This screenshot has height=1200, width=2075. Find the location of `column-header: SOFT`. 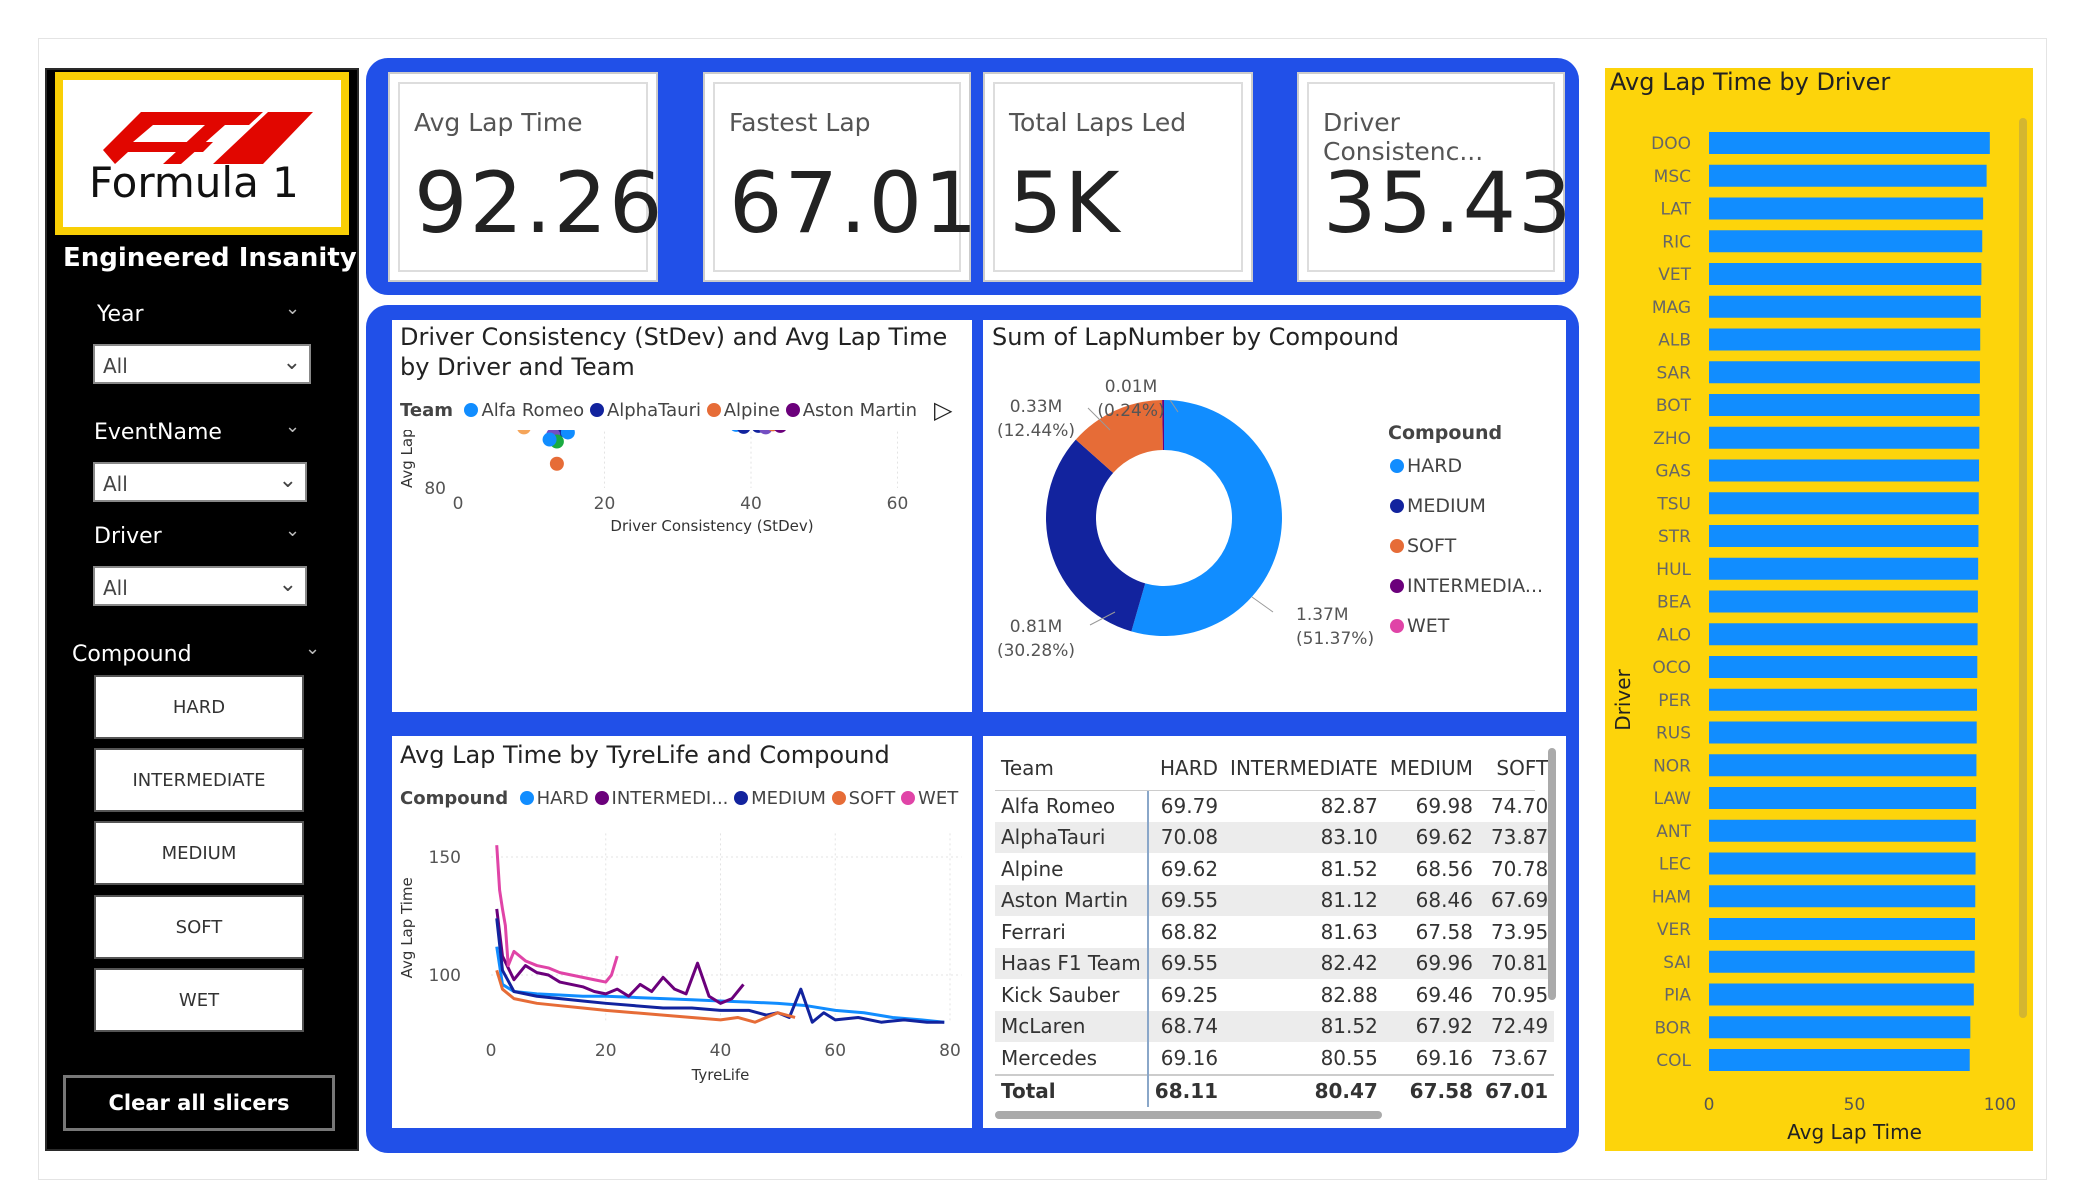

column-header: SOFT is located at coordinates (1516, 768).